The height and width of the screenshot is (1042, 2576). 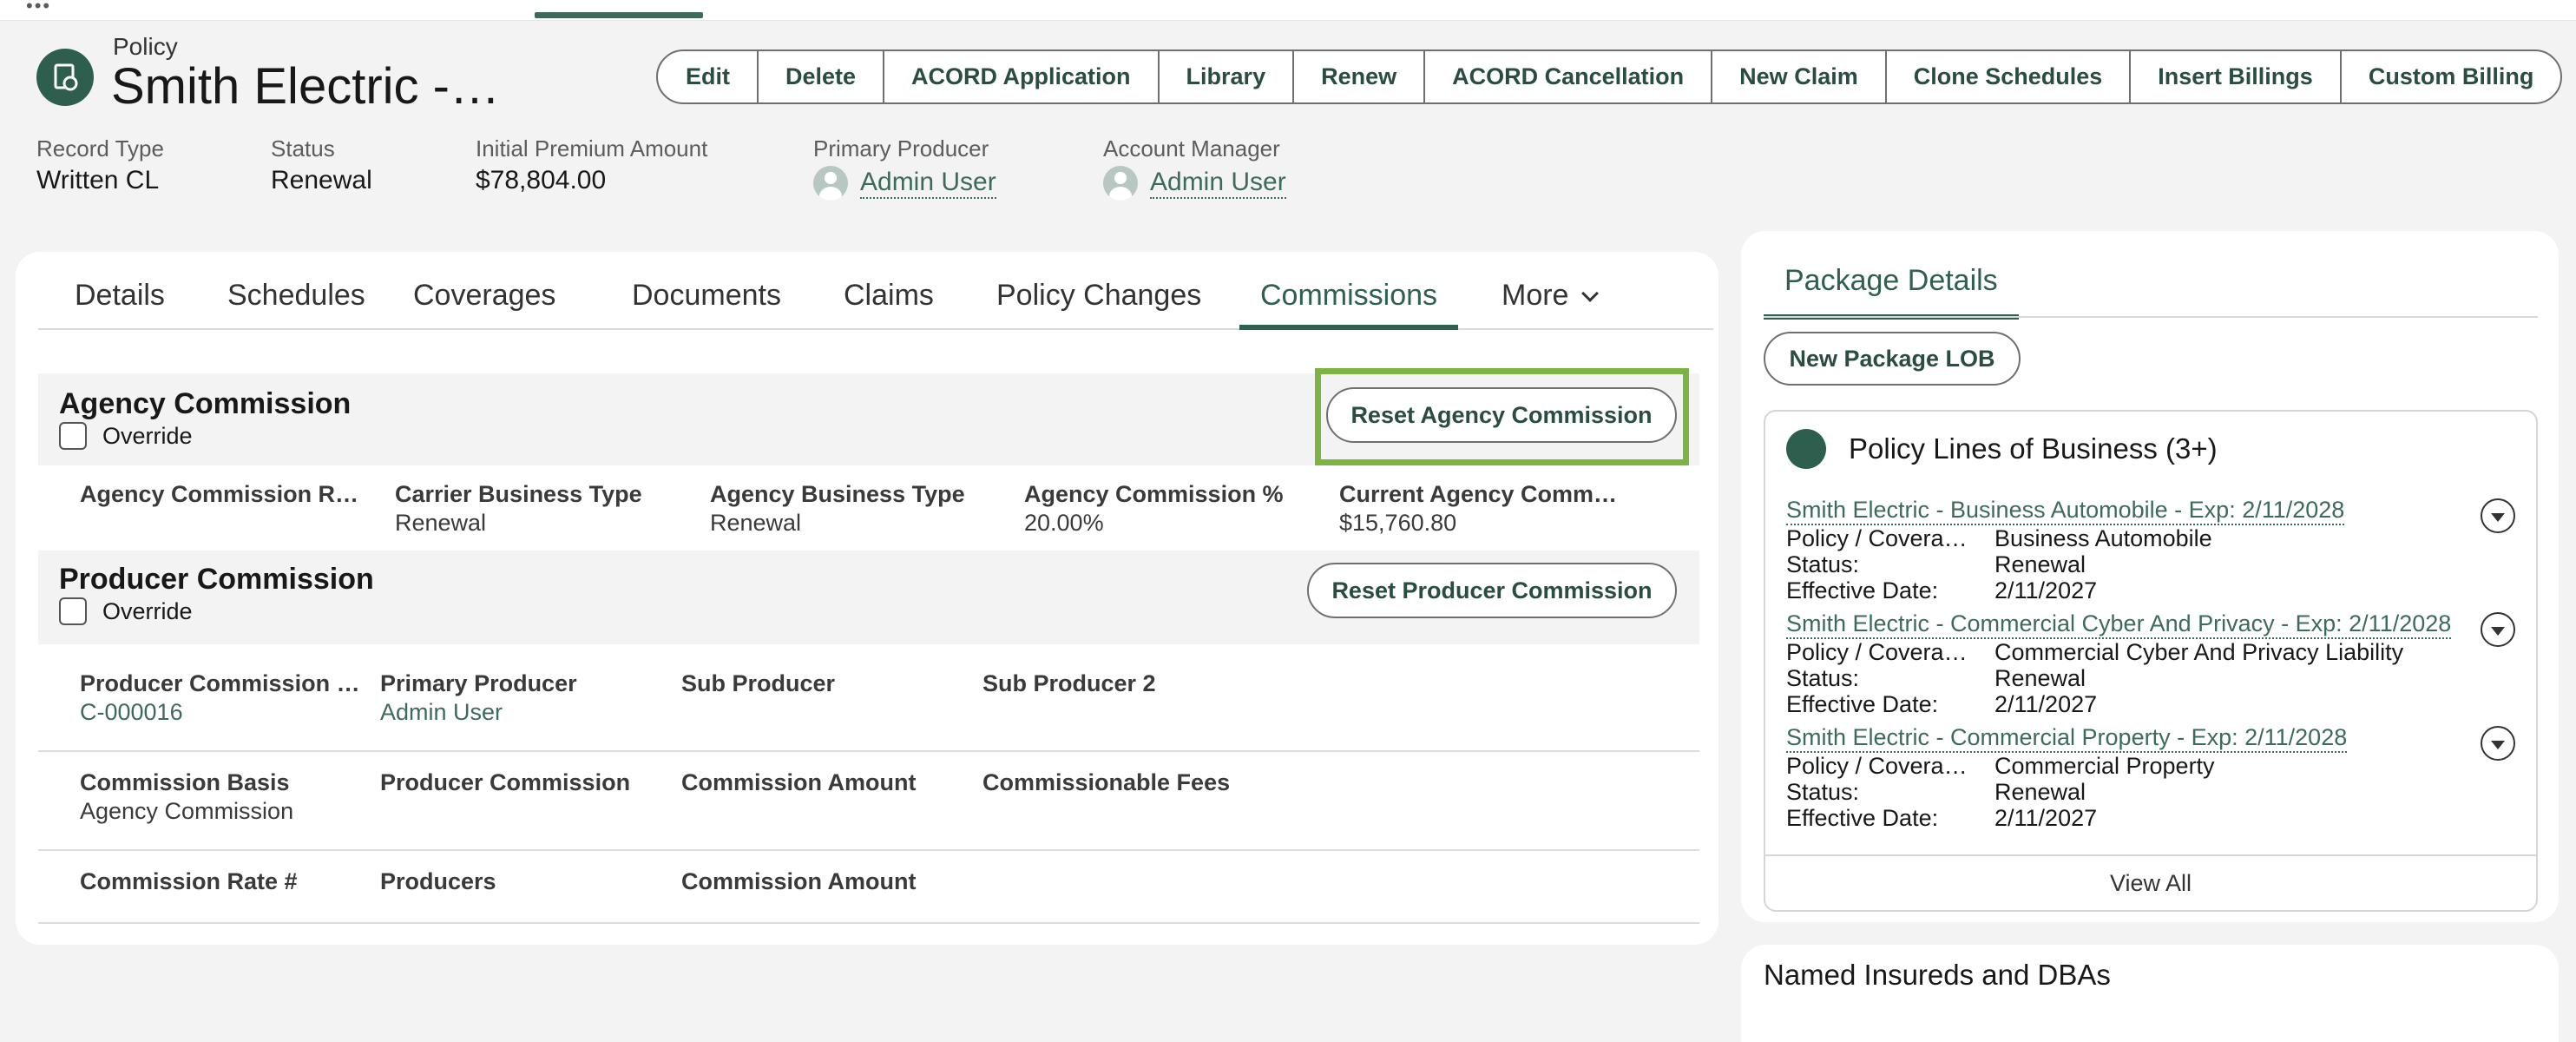 What do you see at coordinates (321, 165) in the screenshot?
I see `status-field: Status Renewal` at bounding box center [321, 165].